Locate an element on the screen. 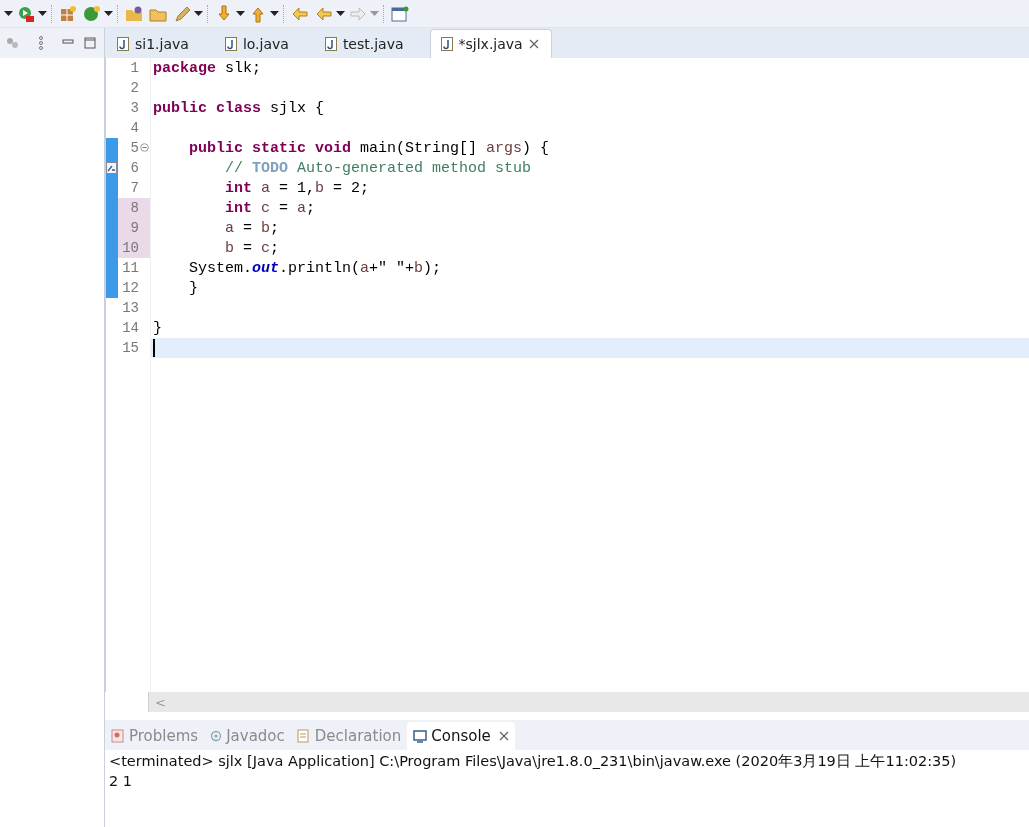 The height and width of the screenshot is (827, 1029). line-number: 1 is located at coordinates (134, 68).